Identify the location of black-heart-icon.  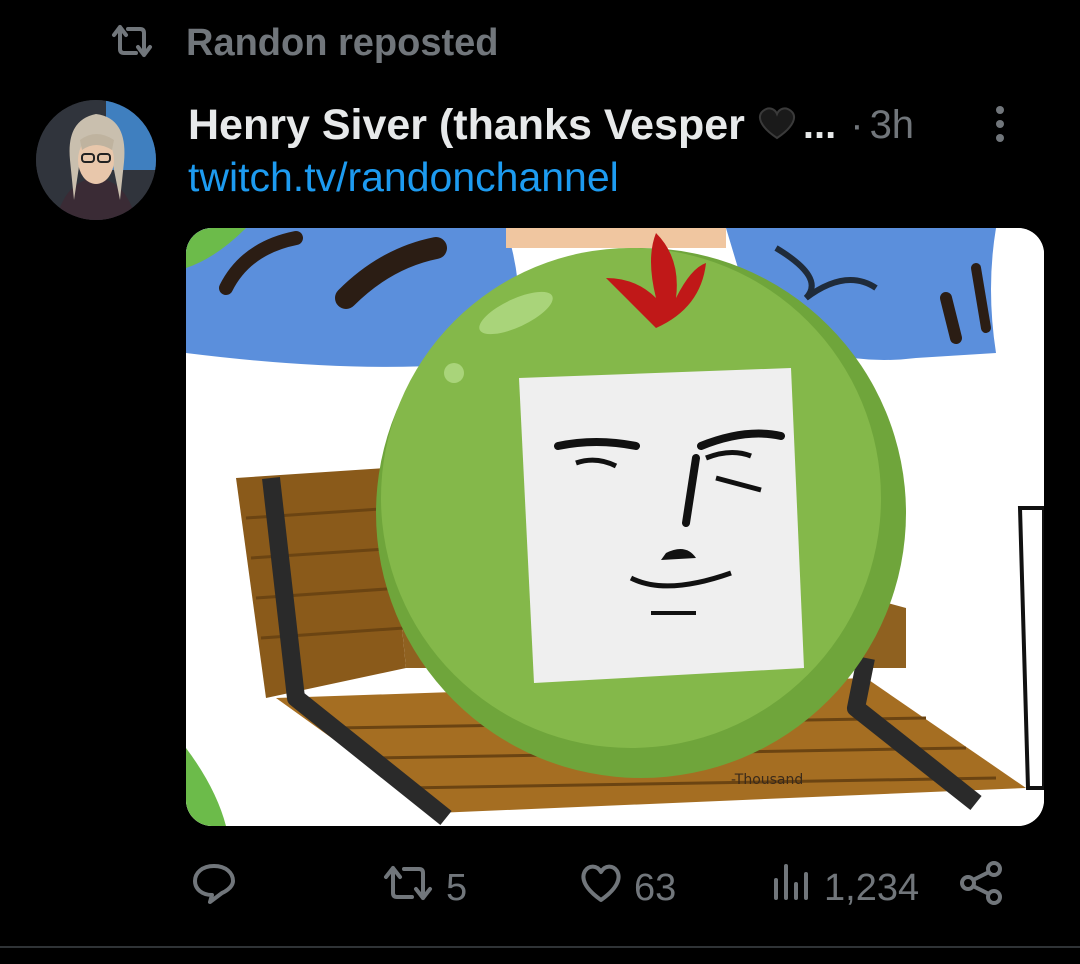
(777, 125).